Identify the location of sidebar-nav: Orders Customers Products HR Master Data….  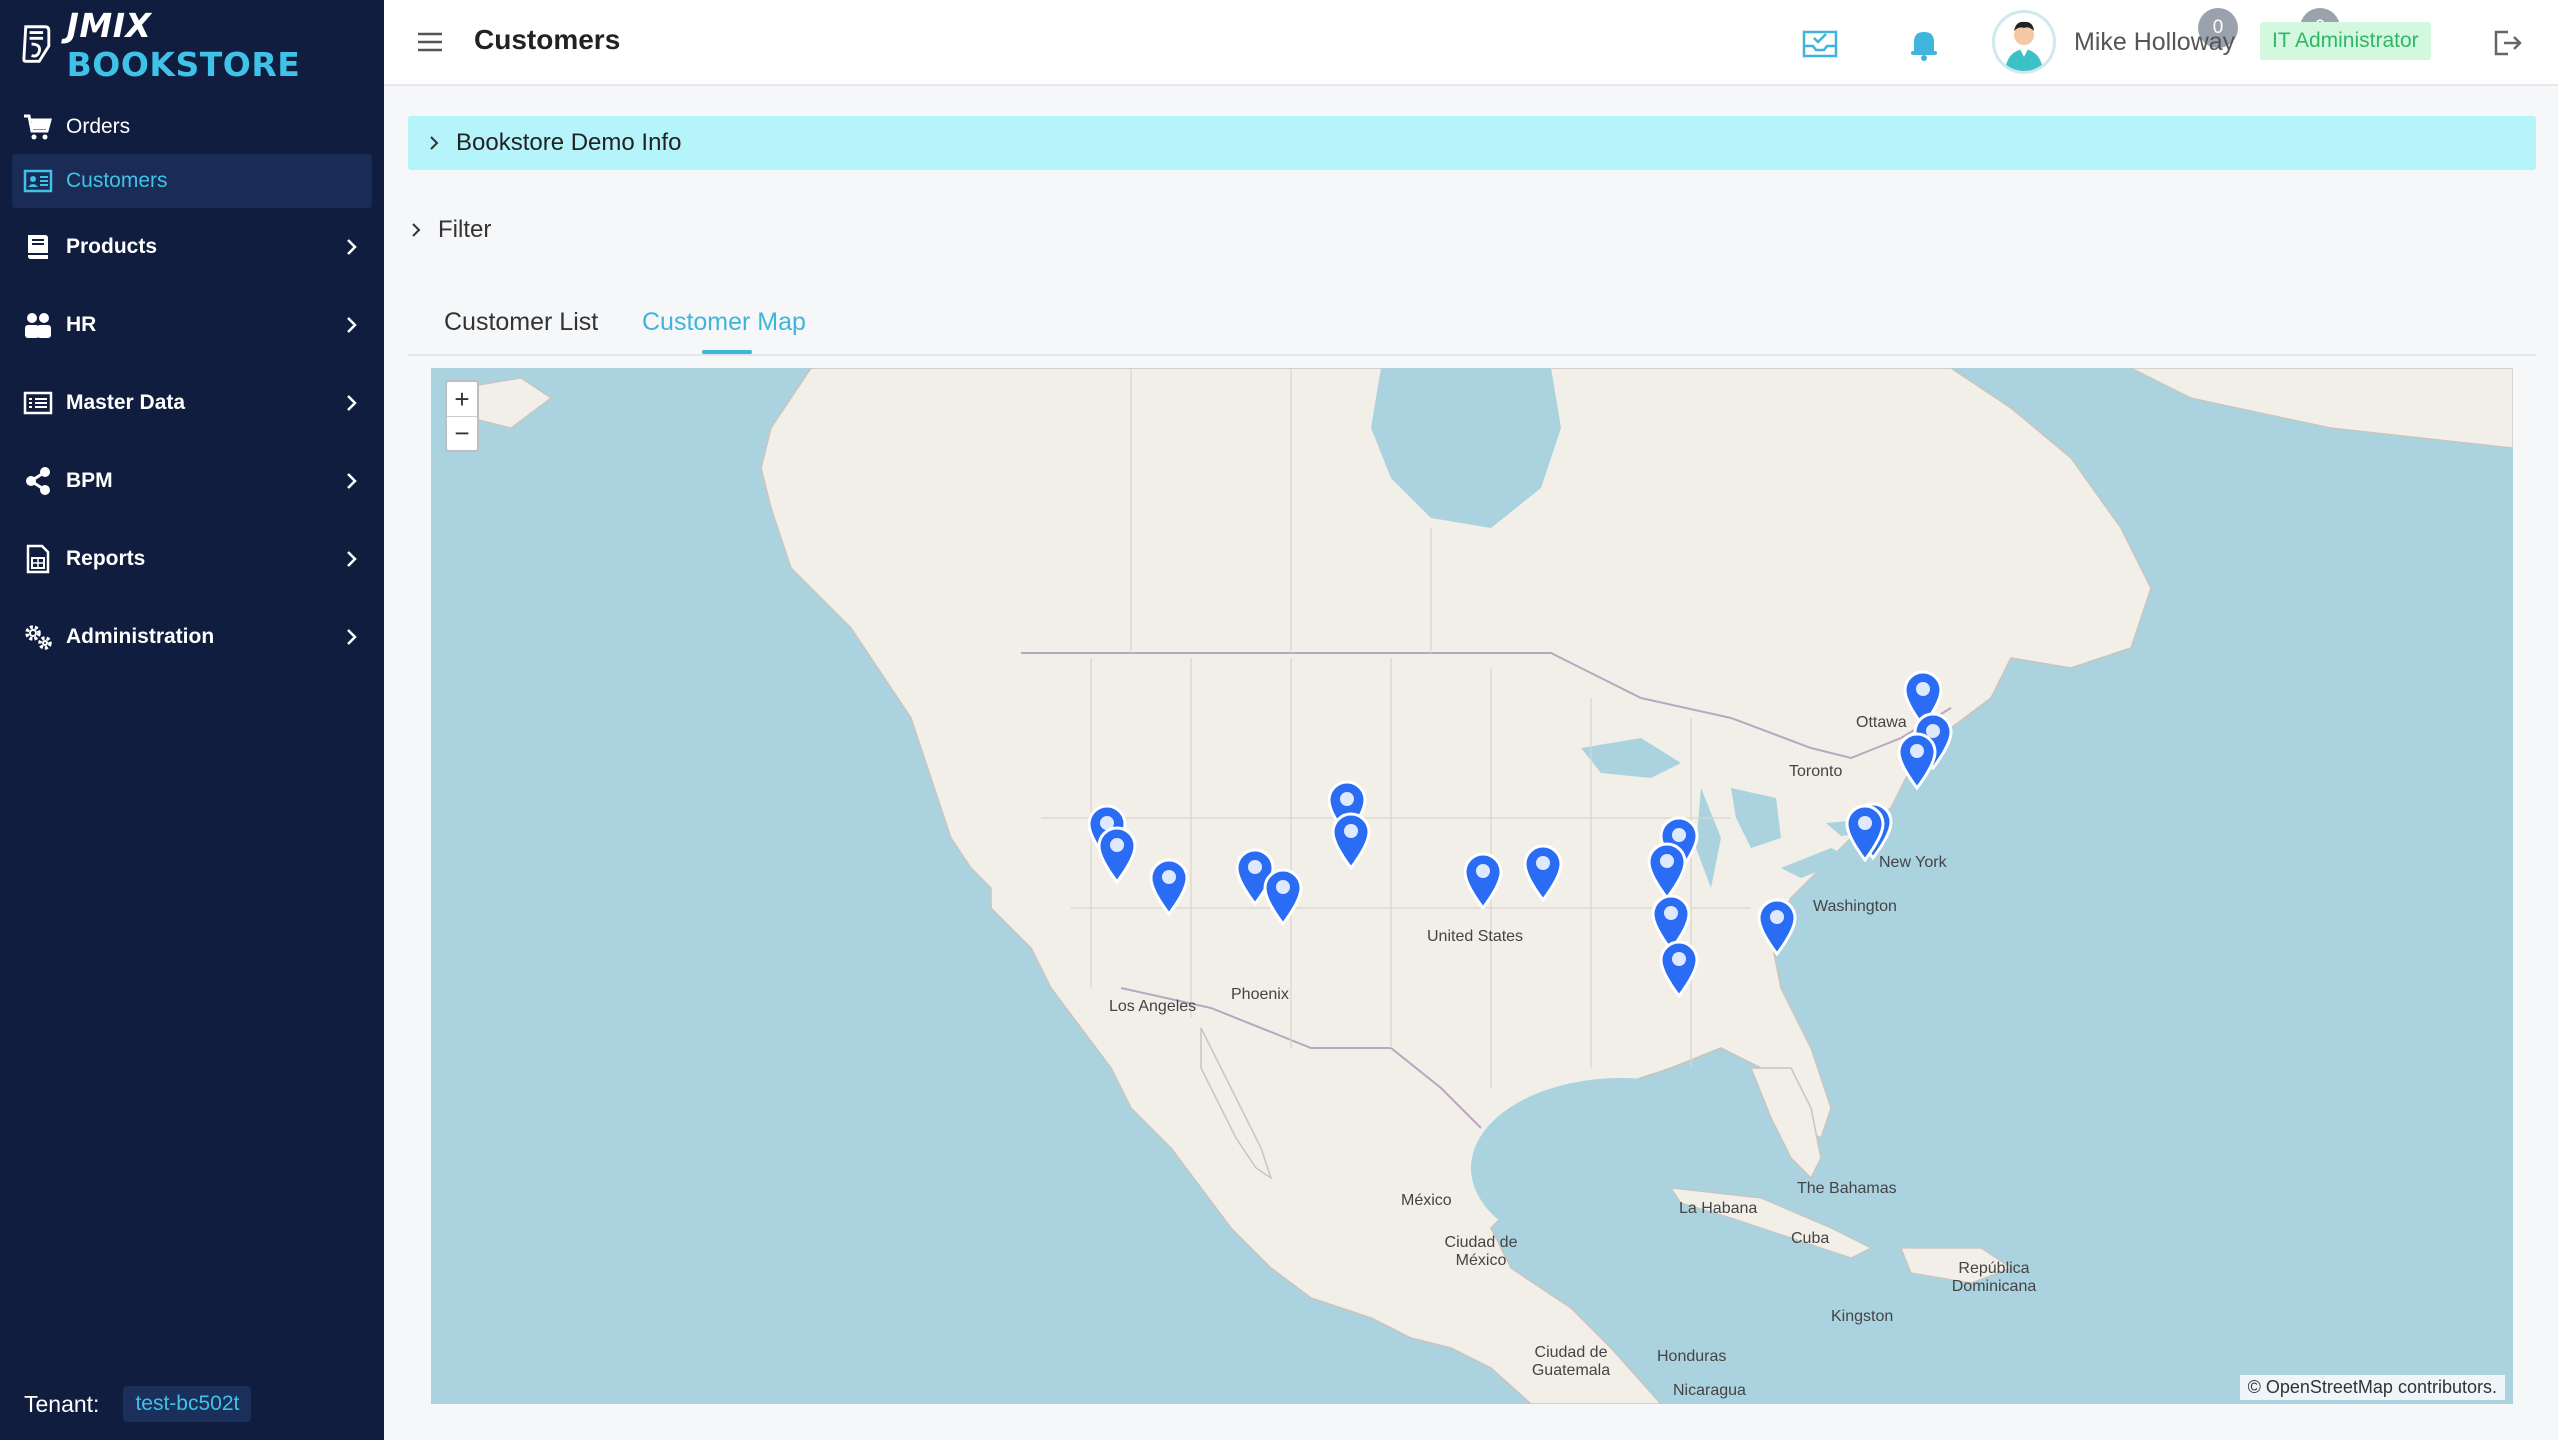
(192, 388).